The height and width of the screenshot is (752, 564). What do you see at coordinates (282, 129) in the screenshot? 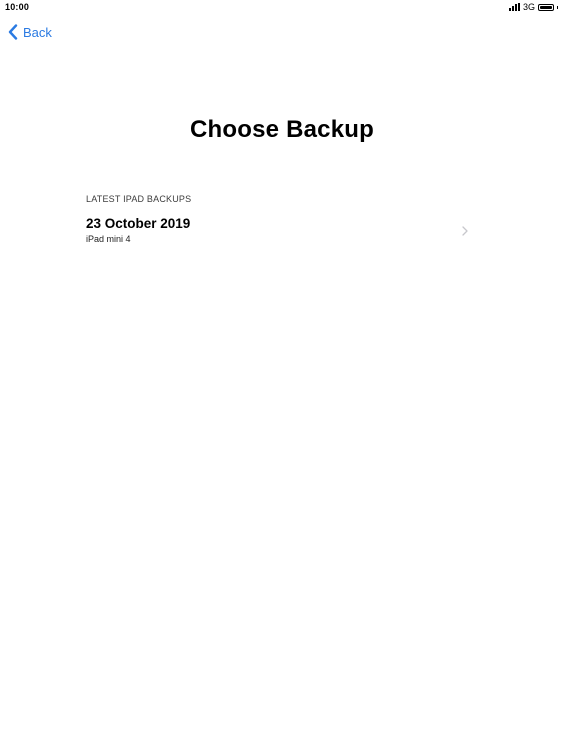
I see `page-title: Choose Backup` at bounding box center [282, 129].